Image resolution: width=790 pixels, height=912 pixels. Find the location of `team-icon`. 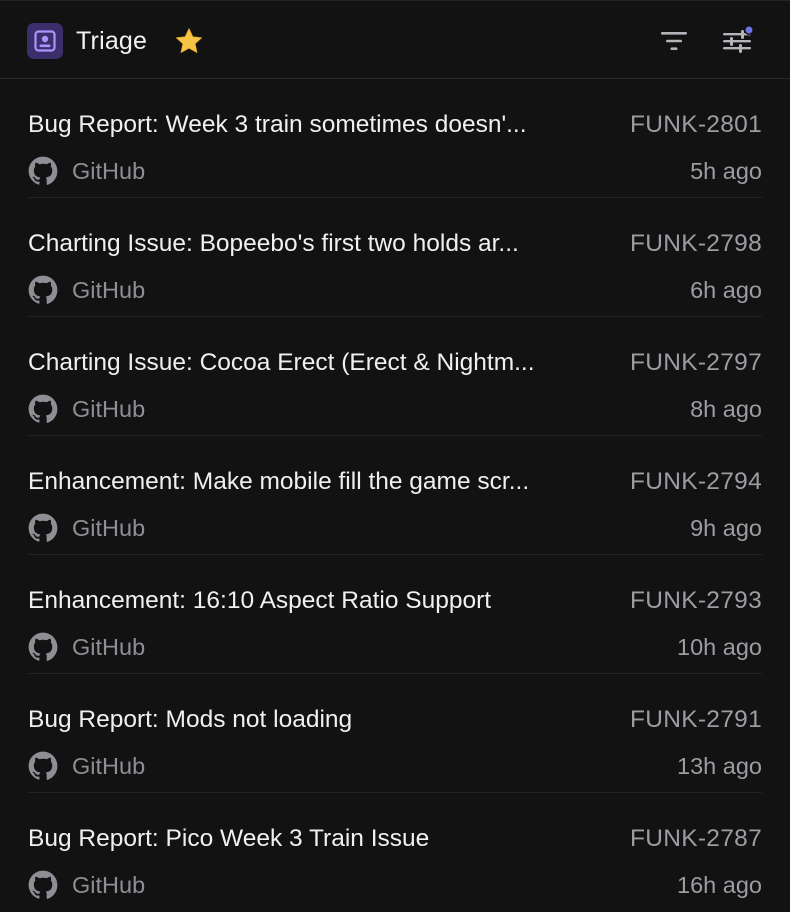

team-icon is located at coordinates (45, 41).